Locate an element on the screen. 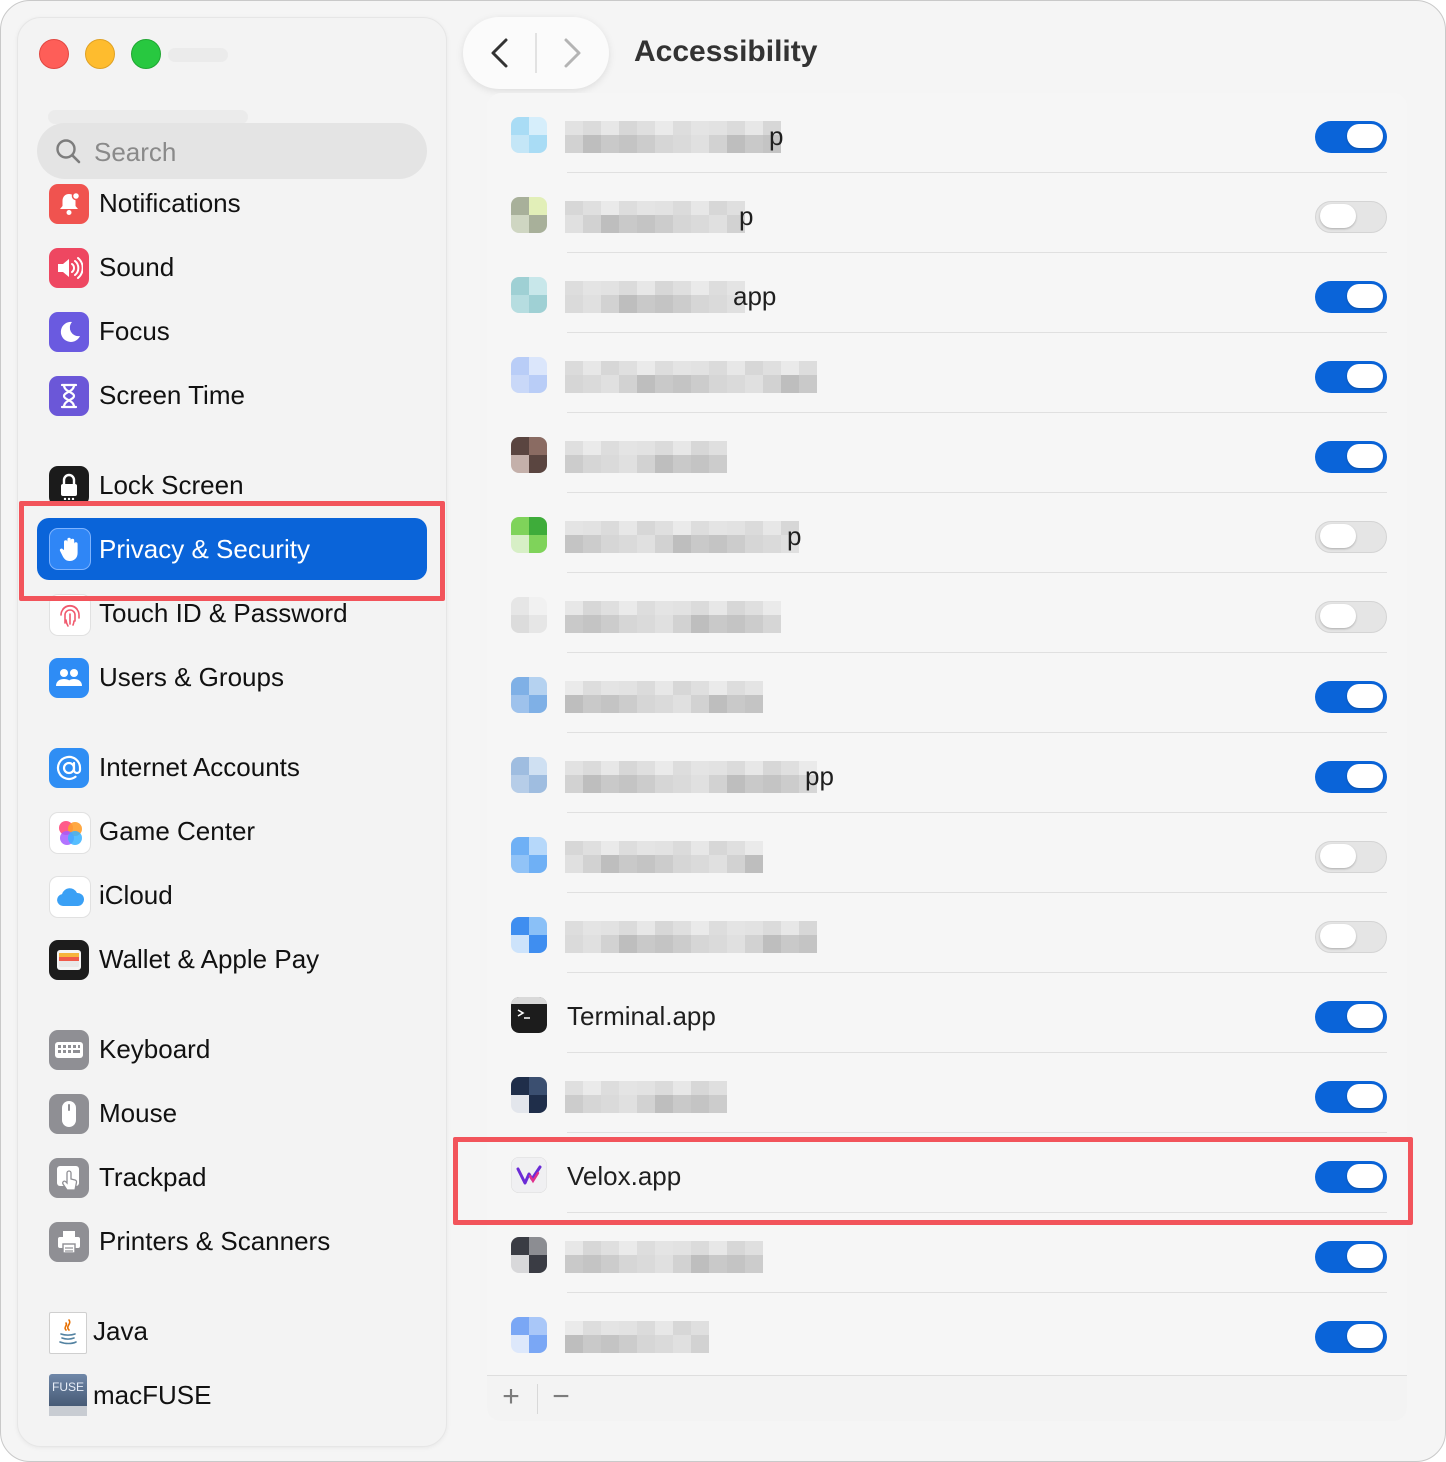 The height and width of the screenshot is (1462, 1446). sidebar-item-label: Notifications is located at coordinates (170, 203).